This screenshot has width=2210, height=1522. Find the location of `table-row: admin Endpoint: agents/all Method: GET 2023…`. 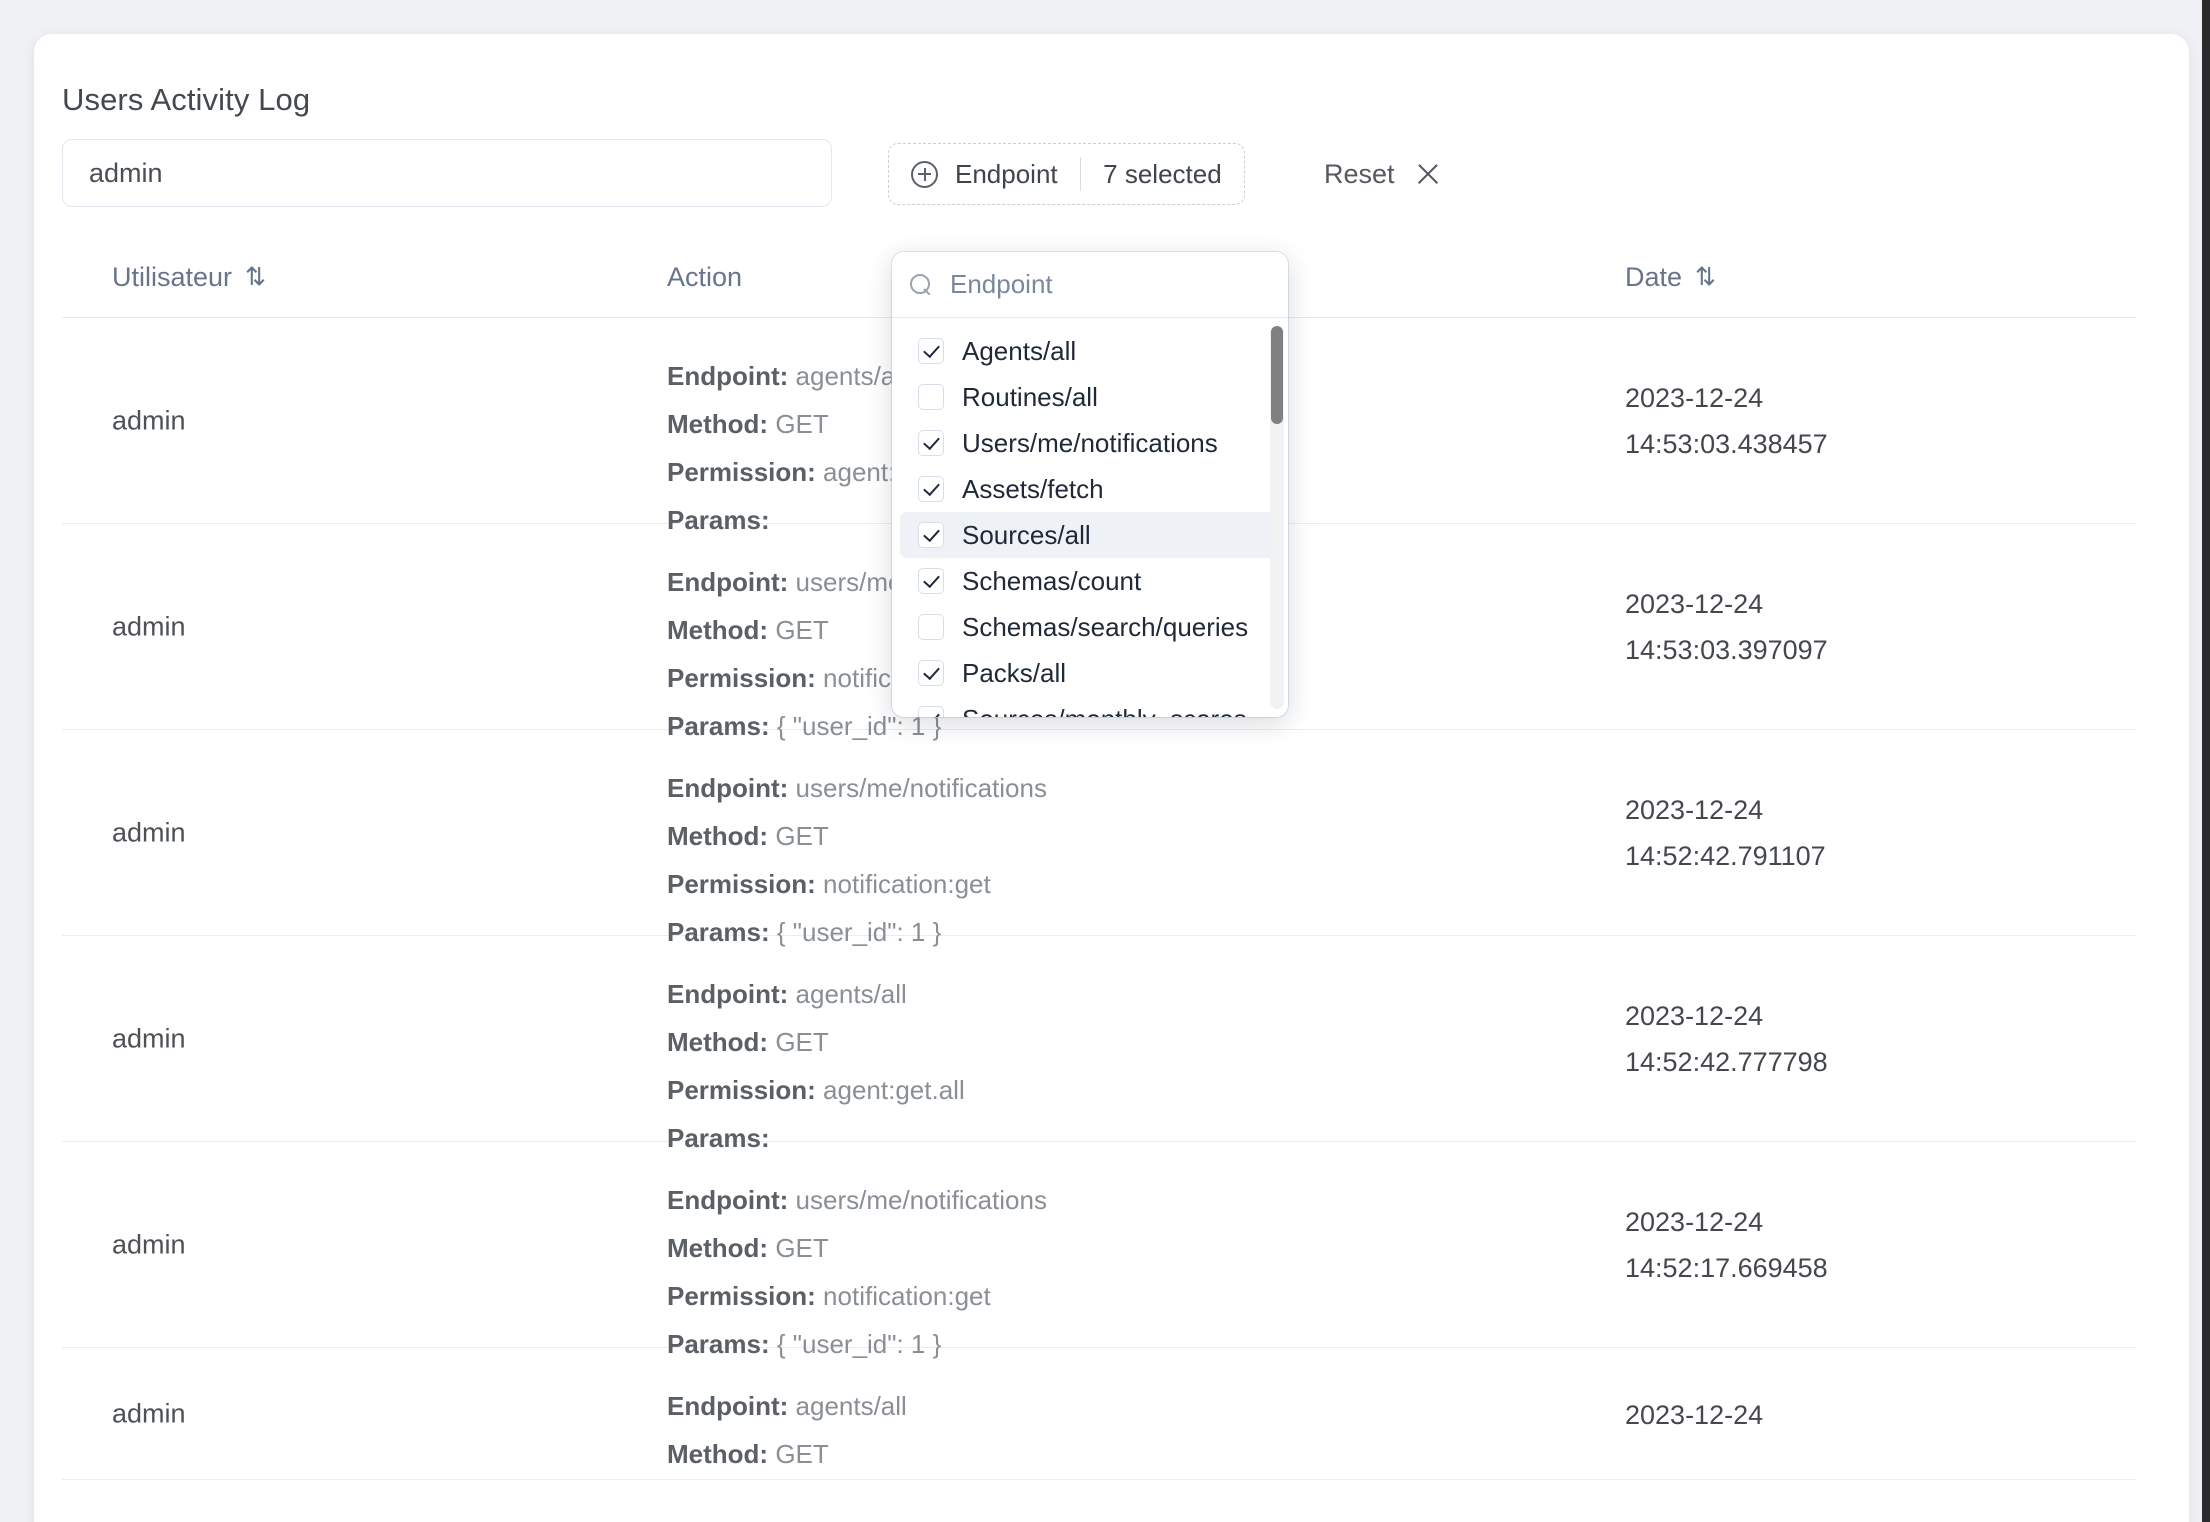

table-row: admin Endpoint: agents/all Method: GET 2023… is located at coordinates (1099, 1414).